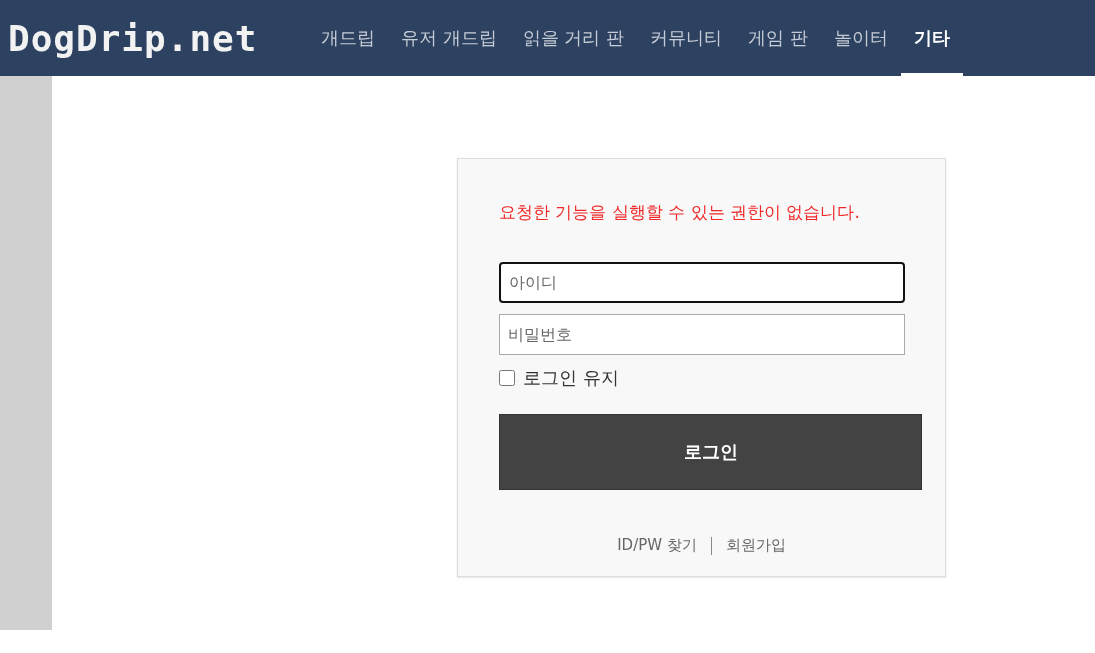 Image resolution: width=1095 pixels, height=653 pixels. Describe the element at coordinates (710, 452) in the screenshot. I see `login-button: 로그인` at that location.